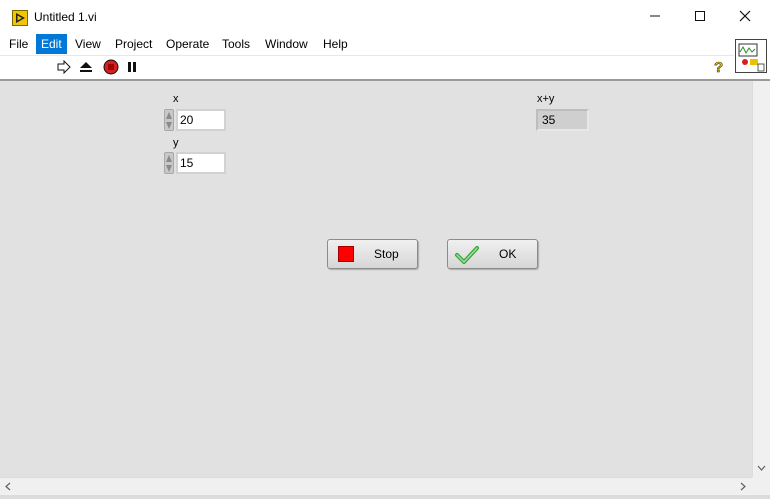 This screenshot has width=770, height=499. Describe the element at coordinates (133, 44) in the screenshot. I see `menu-project: Project` at that location.